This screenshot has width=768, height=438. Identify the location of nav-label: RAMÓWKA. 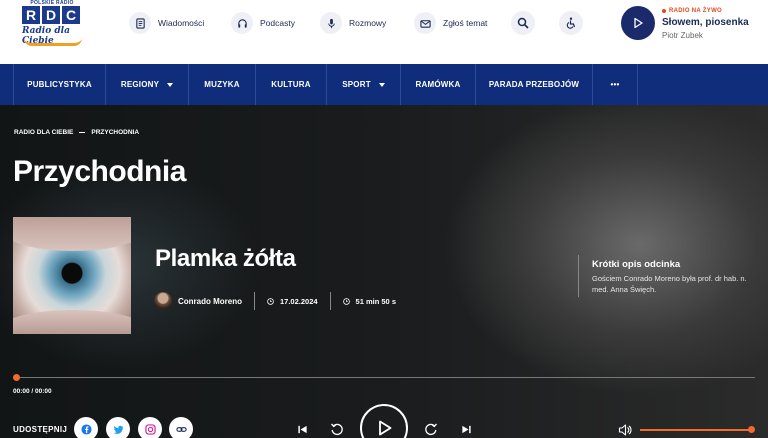
(438, 84).